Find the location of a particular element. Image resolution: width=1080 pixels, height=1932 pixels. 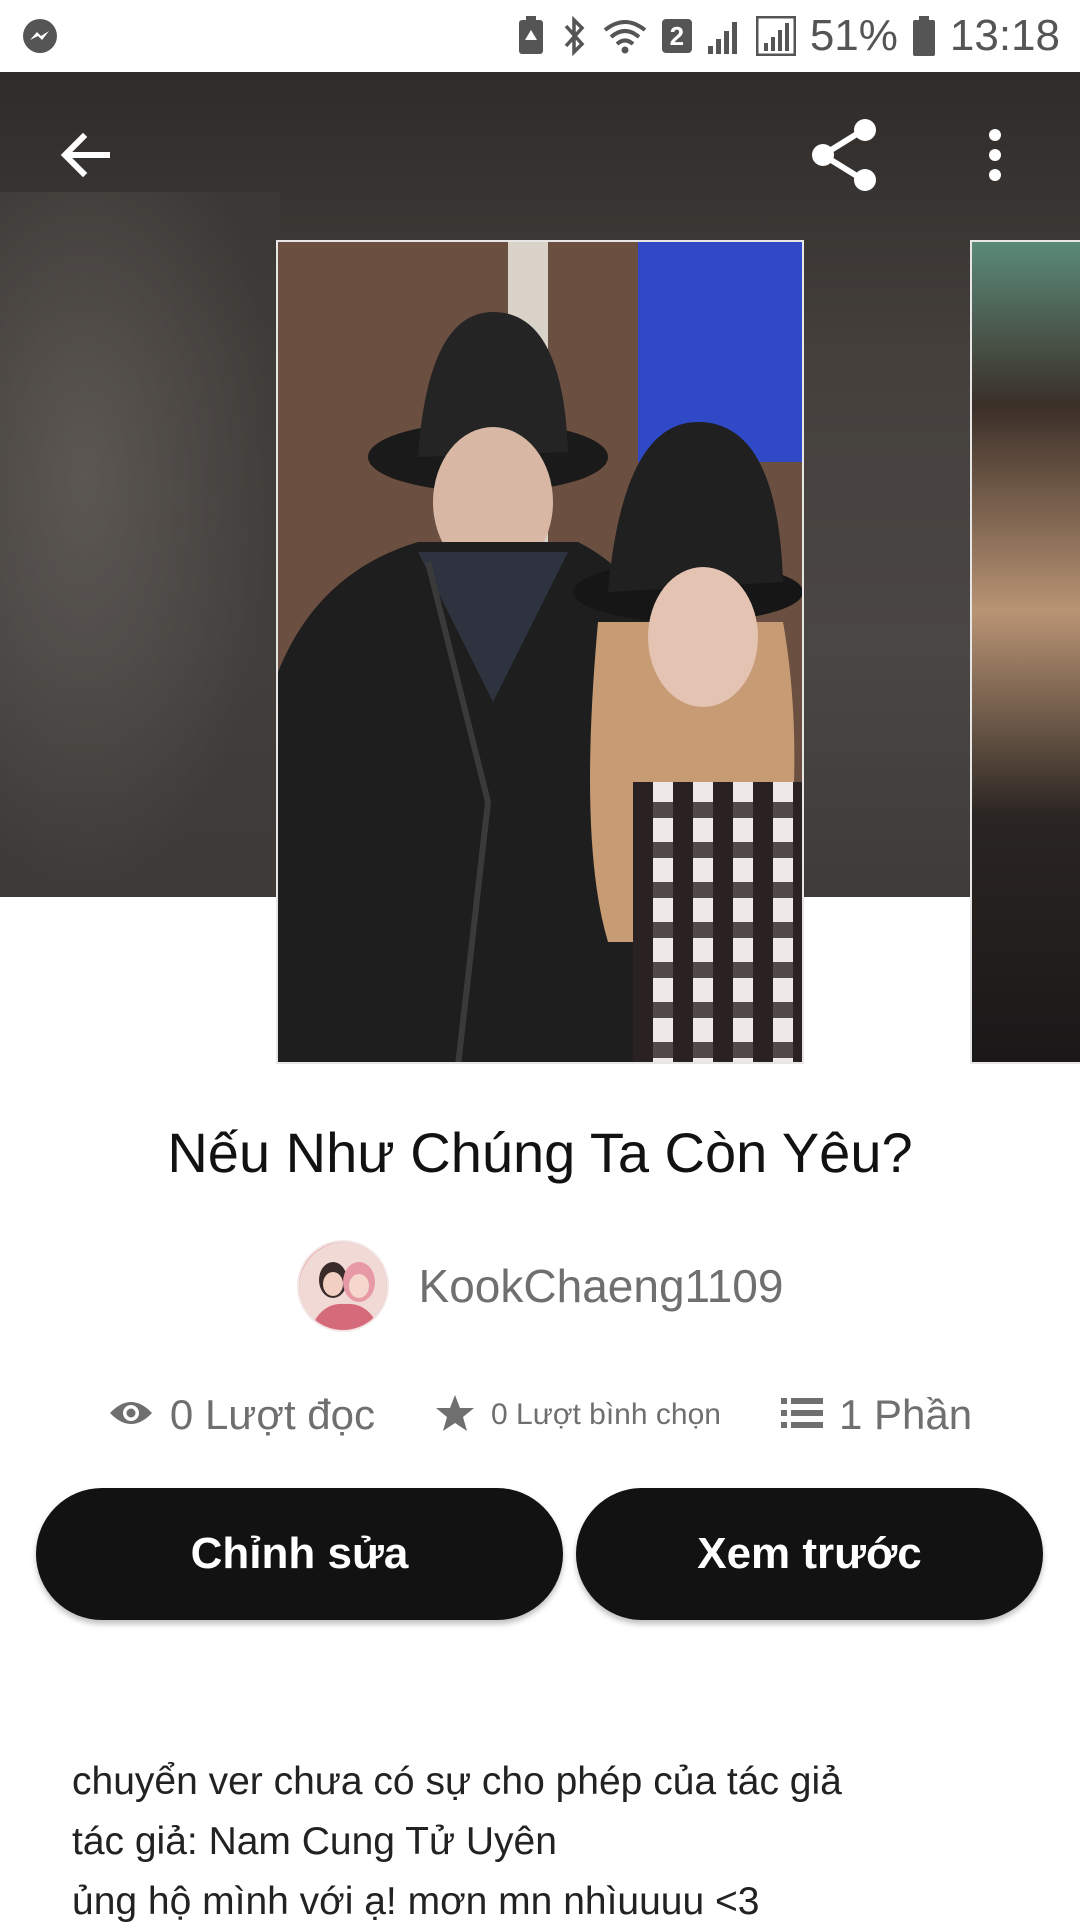

status-bar: 2 51% 13:18 is located at coordinates (540, 36).